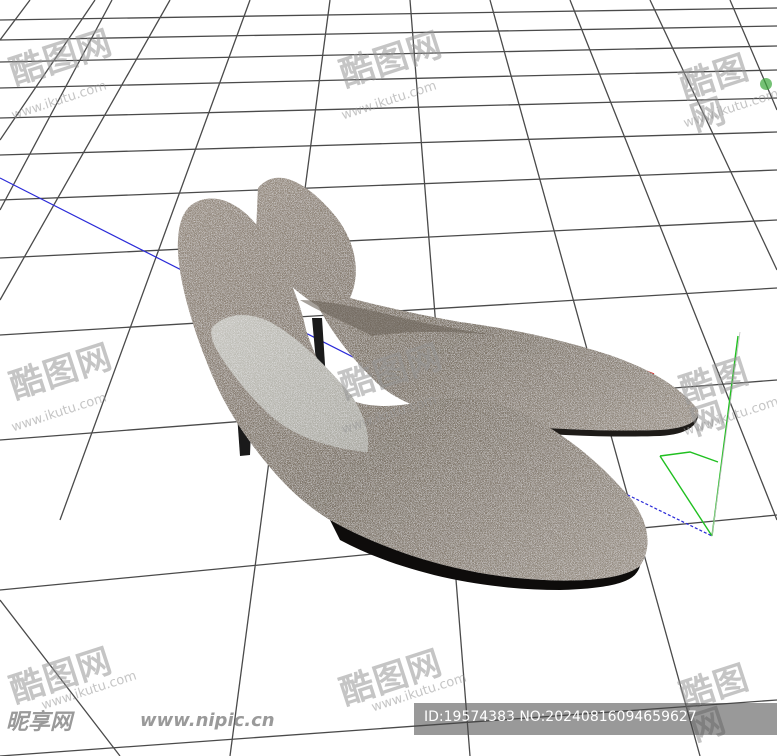  Describe the element at coordinates (560, 717) in the screenshot. I see `id-text: ID:19574383 NO:20240816094659627` at that location.